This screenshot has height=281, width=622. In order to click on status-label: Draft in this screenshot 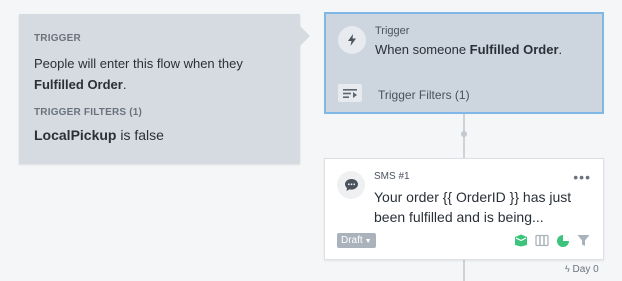, I will do `click(352, 240)`.